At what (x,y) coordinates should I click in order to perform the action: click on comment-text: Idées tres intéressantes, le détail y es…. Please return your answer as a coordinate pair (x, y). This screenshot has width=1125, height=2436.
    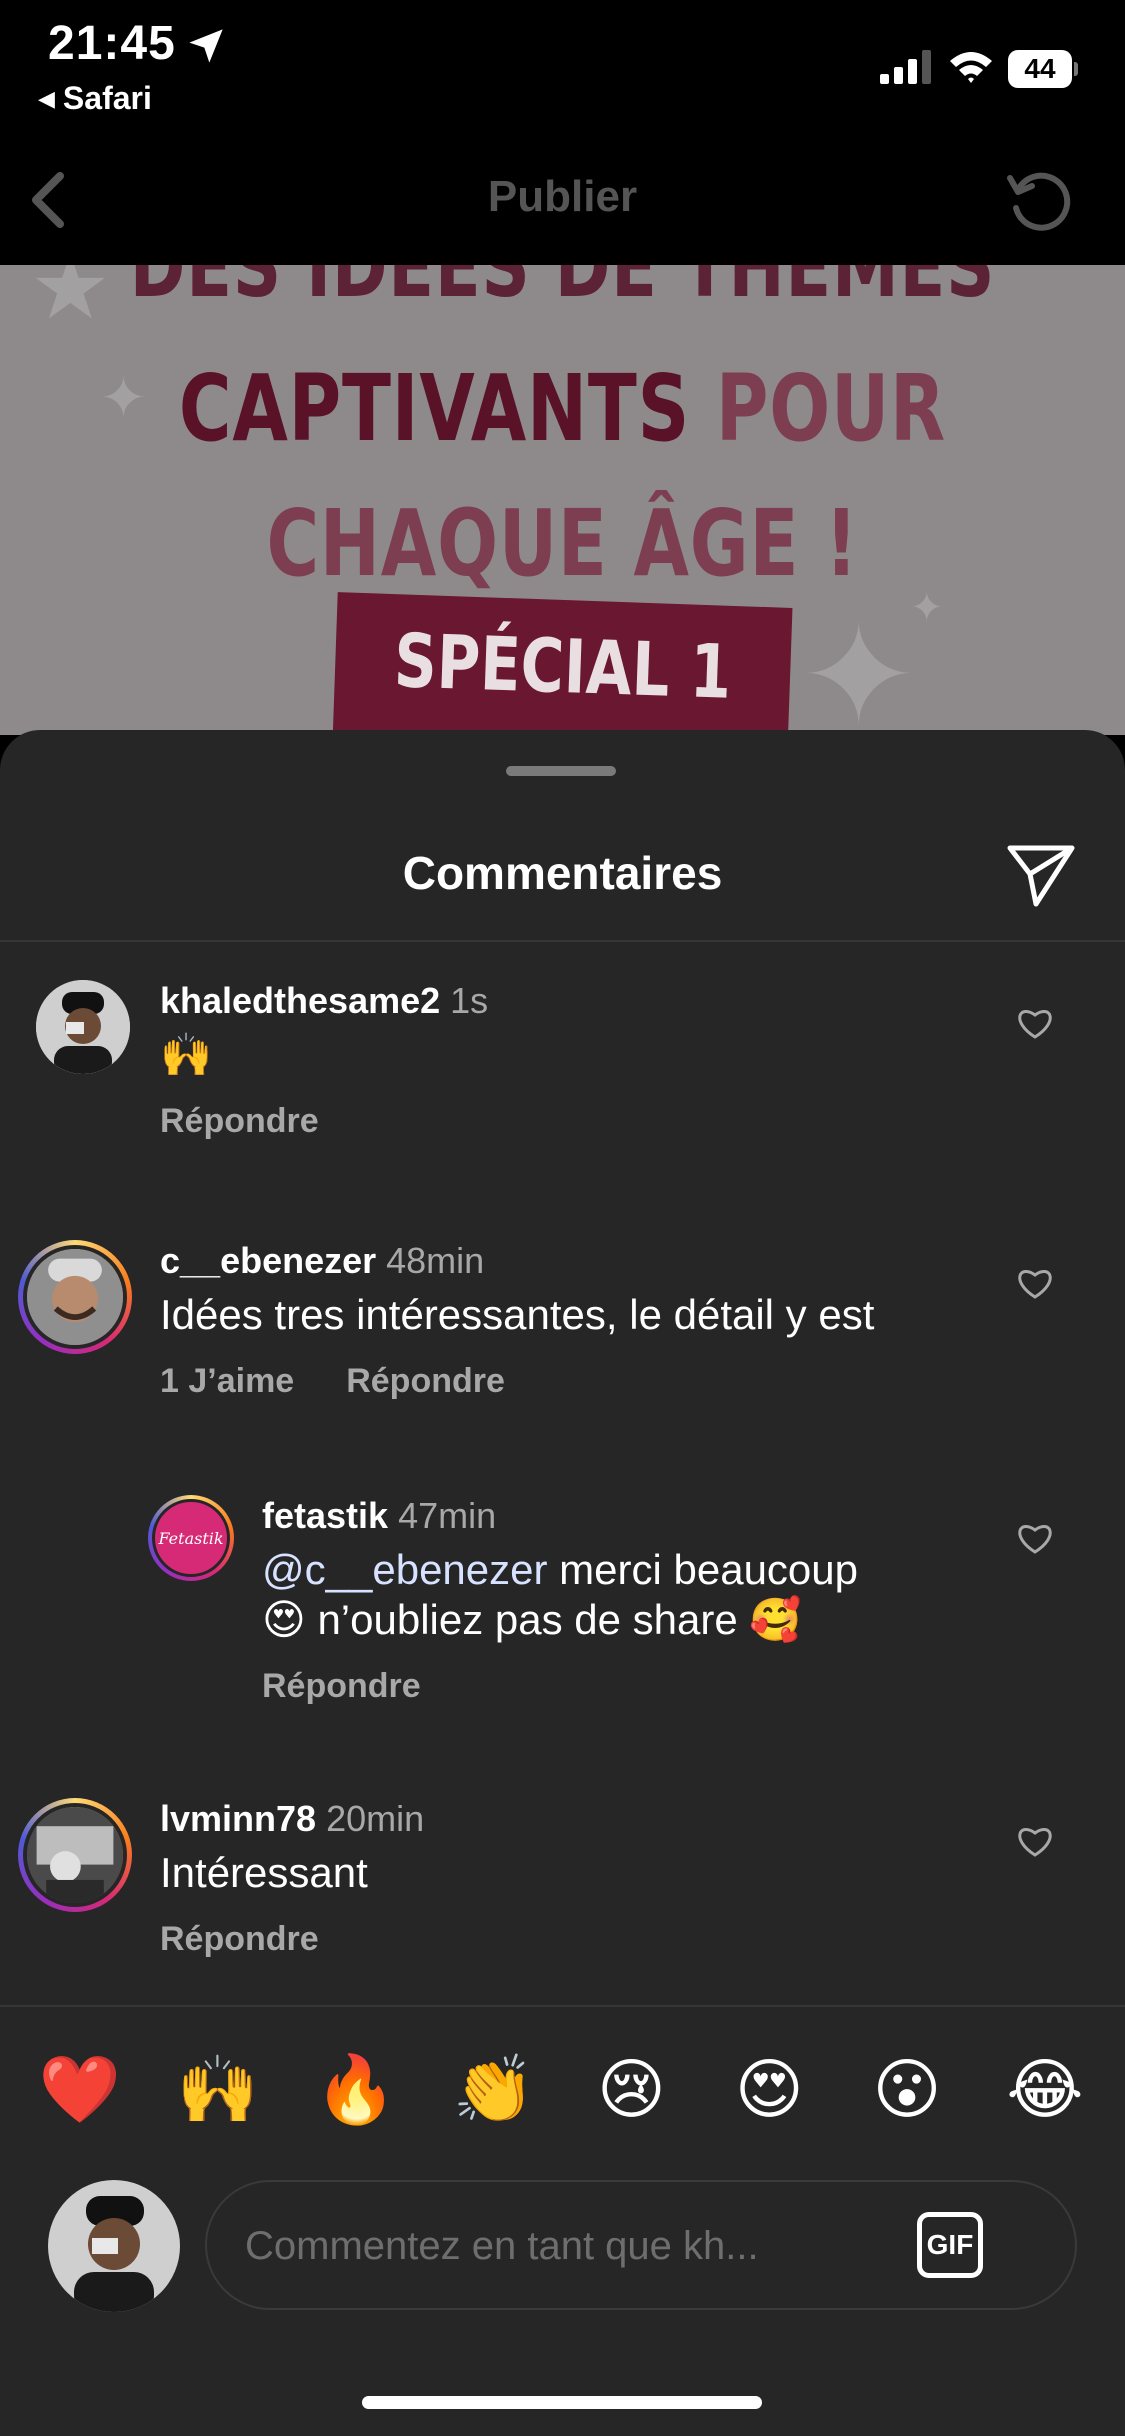
    Looking at the image, I should click on (517, 1314).